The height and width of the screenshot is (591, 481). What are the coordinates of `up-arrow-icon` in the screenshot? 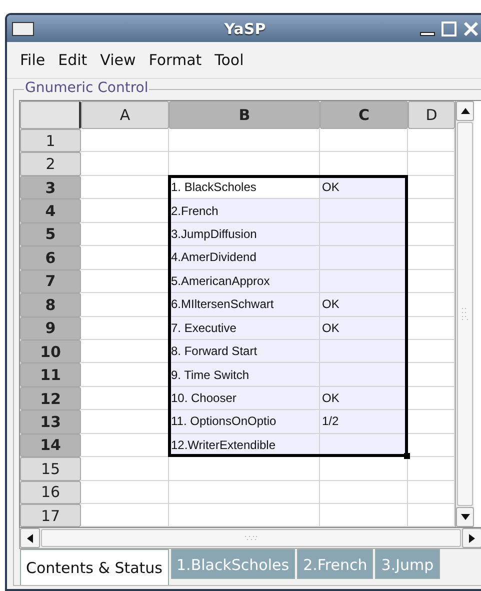 It's located at (465, 111).